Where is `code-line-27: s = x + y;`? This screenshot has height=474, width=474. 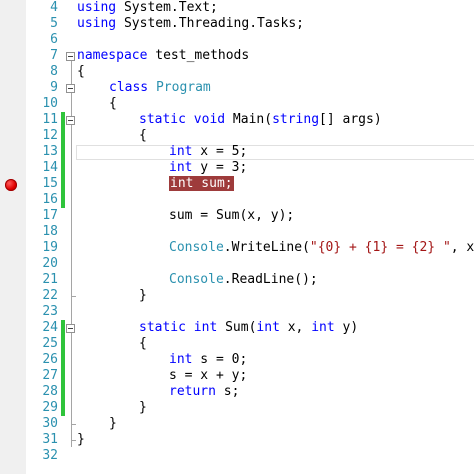 code-line-27: s = x + y; is located at coordinates (208, 376).